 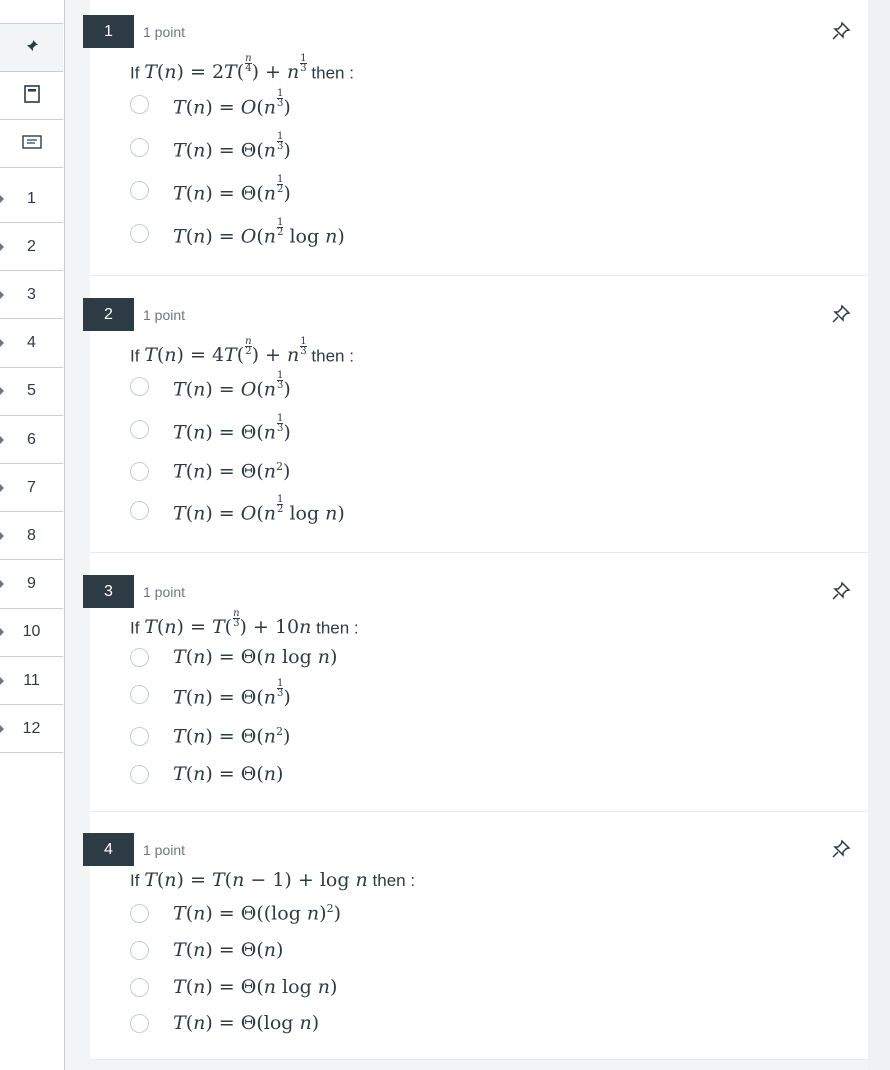 What do you see at coordinates (259, 232) in the screenshot?
I see `answer-math: T(n) = O(n 1 2 log n)` at bounding box center [259, 232].